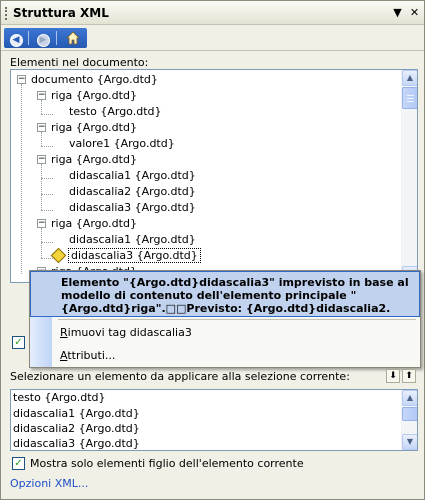 Image resolution: width=425 pixels, height=500 pixels. Describe the element at coordinates (414, 12) in the screenshot. I see `close-icon: ✕` at that location.